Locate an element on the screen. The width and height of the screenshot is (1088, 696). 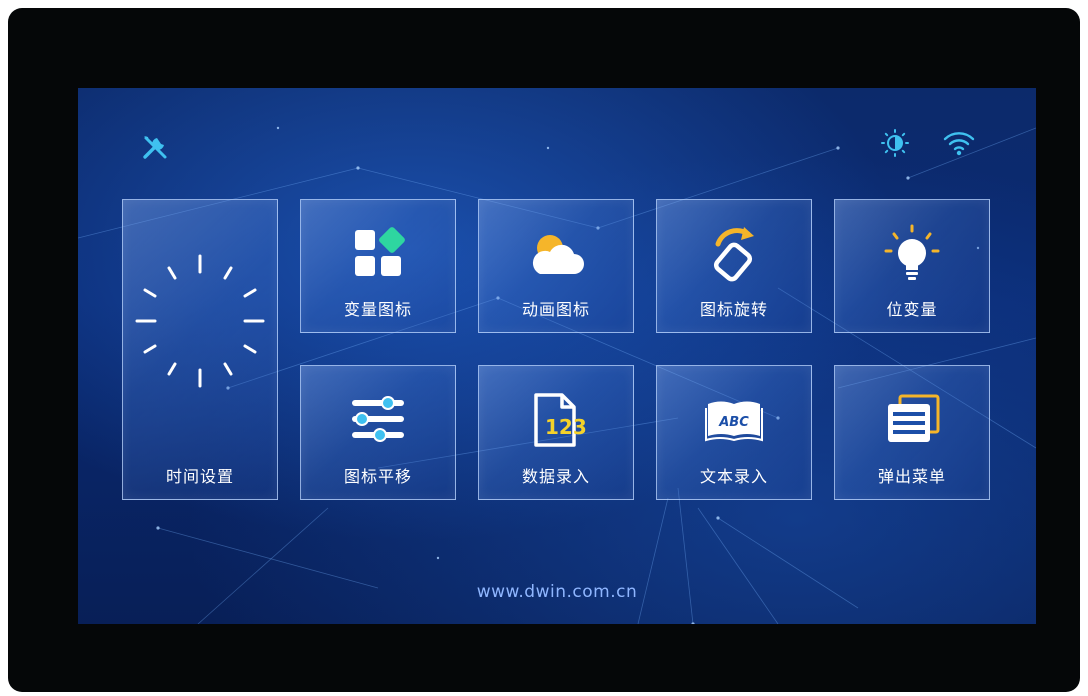
brightness-icon is located at coordinates (895, 143).